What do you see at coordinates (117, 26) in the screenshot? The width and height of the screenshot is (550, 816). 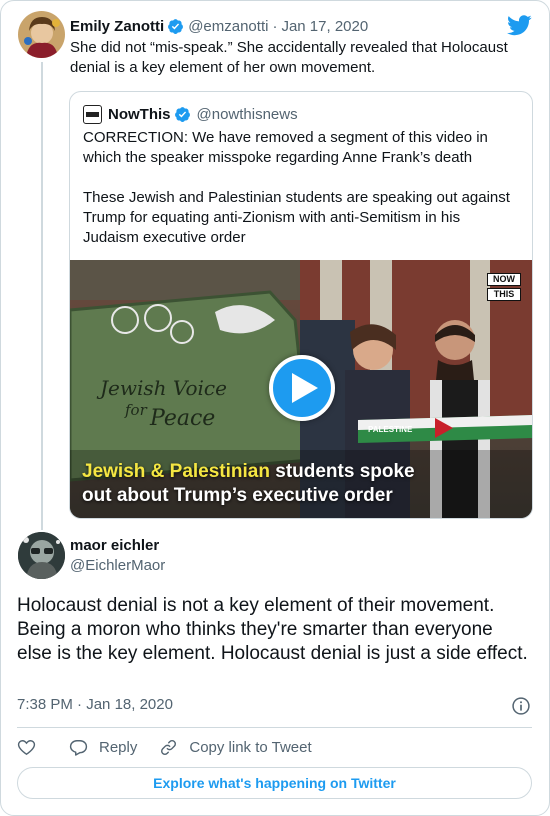 I see `parent-author-name: Emily Zanotti` at bounding box center [117, 26].